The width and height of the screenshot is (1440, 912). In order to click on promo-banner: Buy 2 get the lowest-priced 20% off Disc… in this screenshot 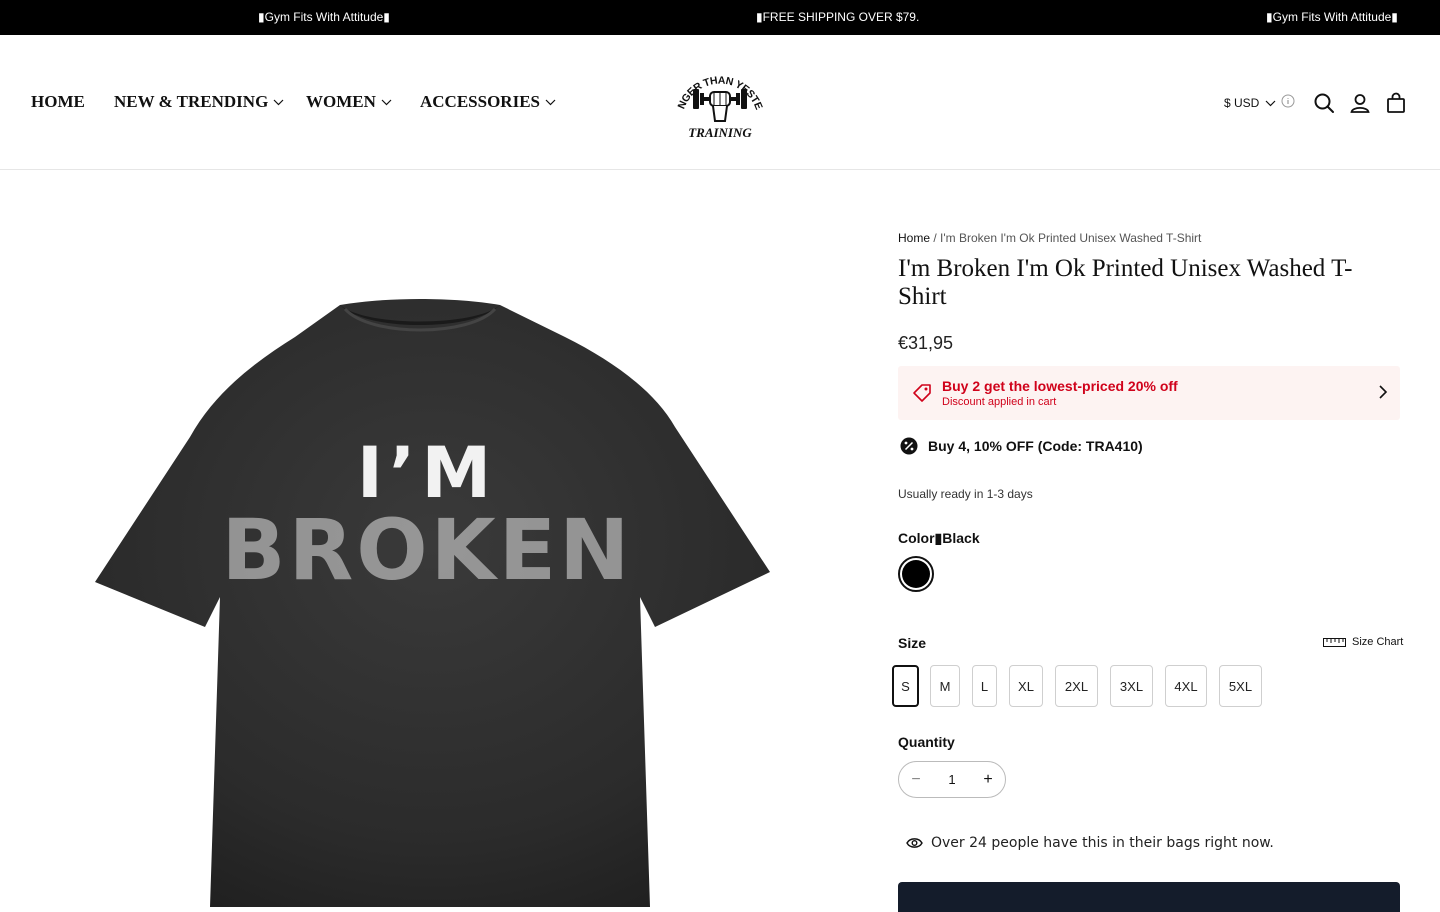, I will do `click(1149, 393)`.